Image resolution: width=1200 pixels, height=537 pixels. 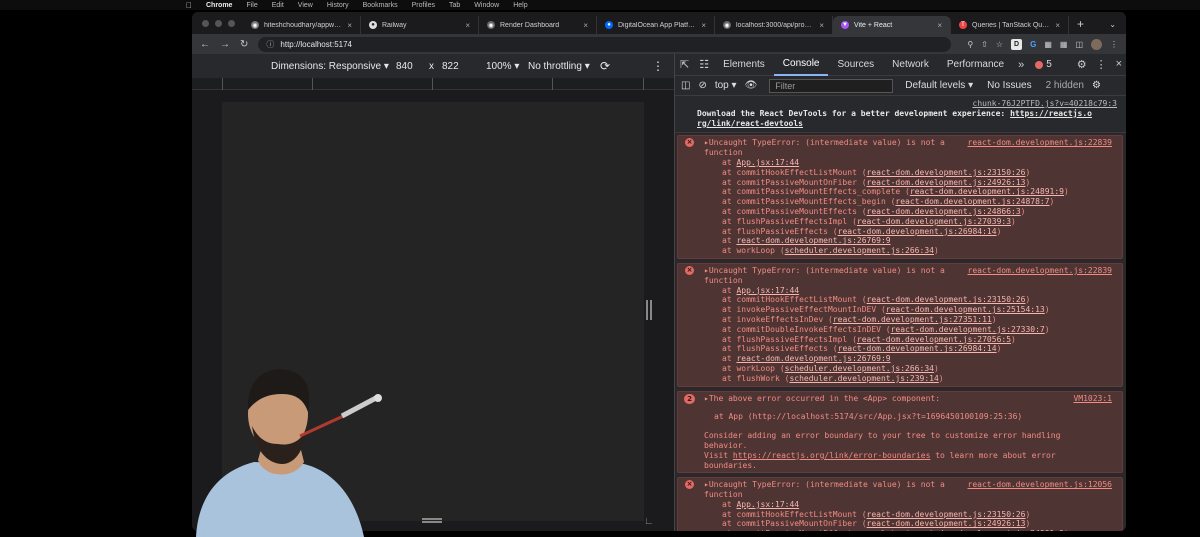 What do you see at coordinates (1010, 25) in the screenshot?
I see `browser-tab: T Queries | TanStack Query Do ×` at bounding box center [1010, 25].